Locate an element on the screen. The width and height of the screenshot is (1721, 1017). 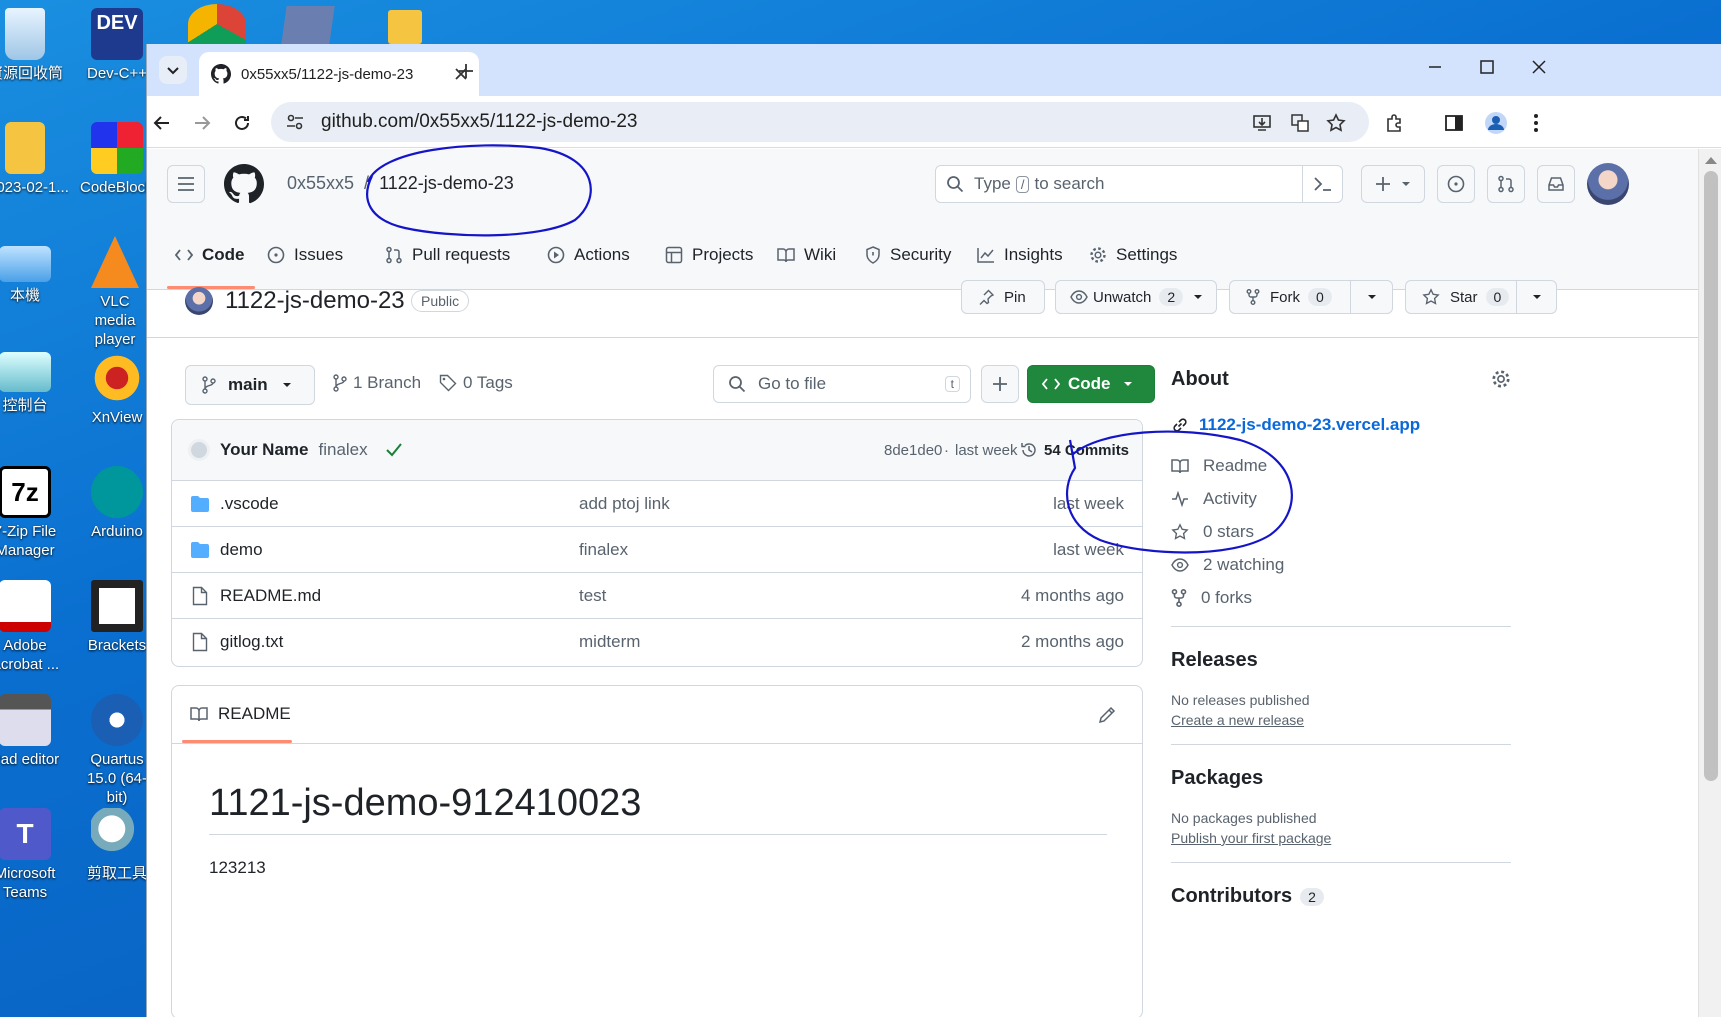
file-name: README.md is located at coordinates (270, 596).